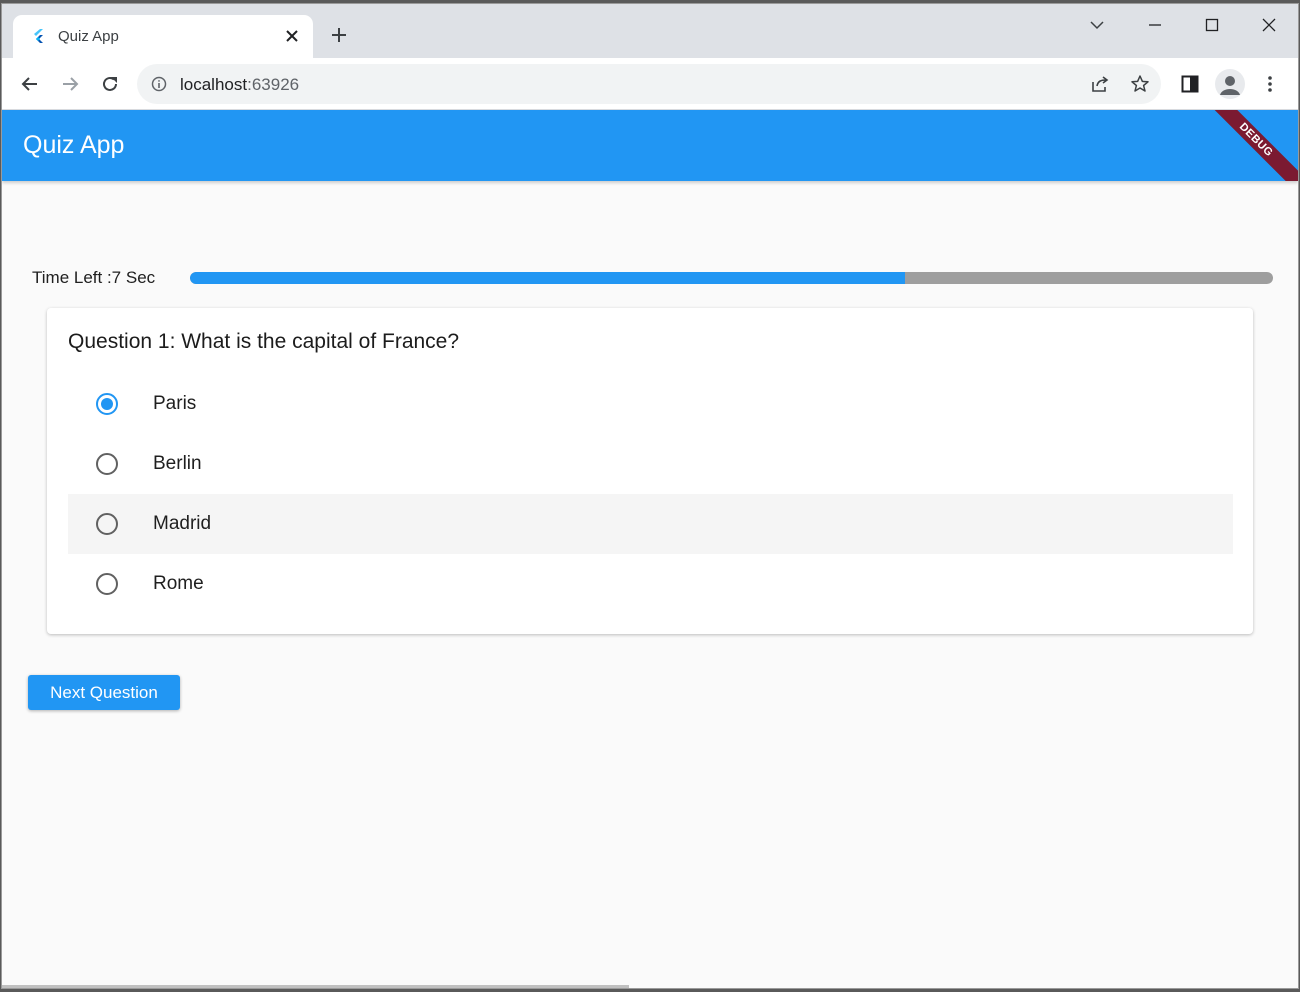  Describe the element at coordinates (1097, 25) in the screenshot. I see `tab-search-chevron-down-icon` at that location.